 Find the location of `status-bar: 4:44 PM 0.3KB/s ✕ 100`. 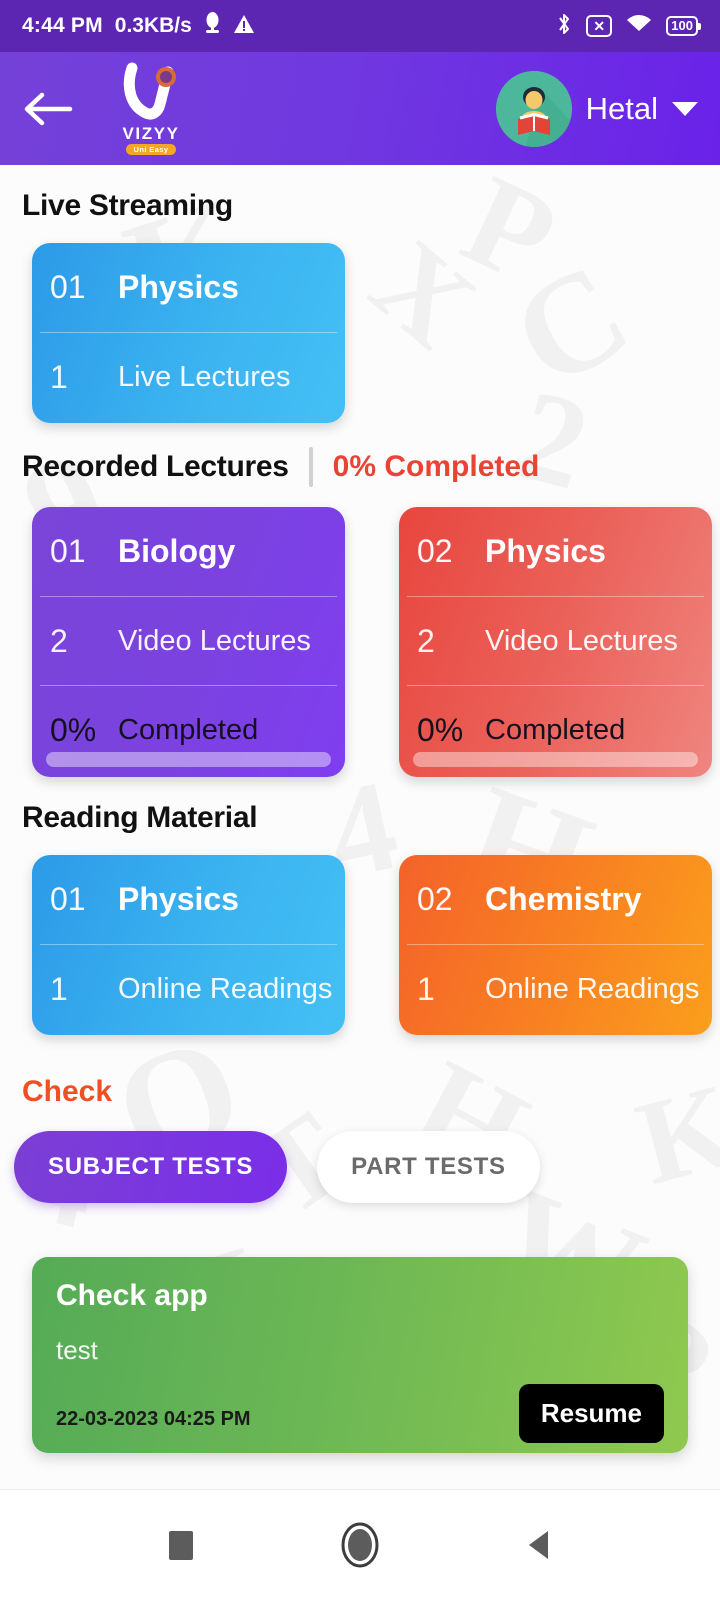

status-bar: 4:44 PM 0.3KB/s ✕ 100 is located at coordinates (360, 26).